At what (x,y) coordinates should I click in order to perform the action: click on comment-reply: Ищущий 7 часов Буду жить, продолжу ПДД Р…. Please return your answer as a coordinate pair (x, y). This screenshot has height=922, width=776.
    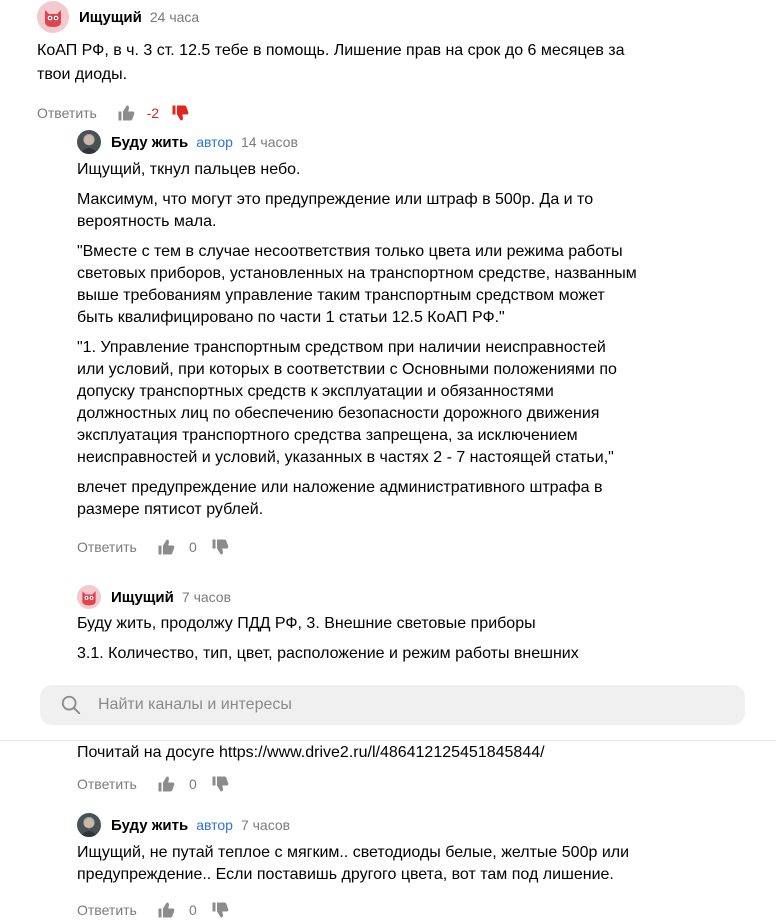
    Looking at the image, I should click on (357, 624).